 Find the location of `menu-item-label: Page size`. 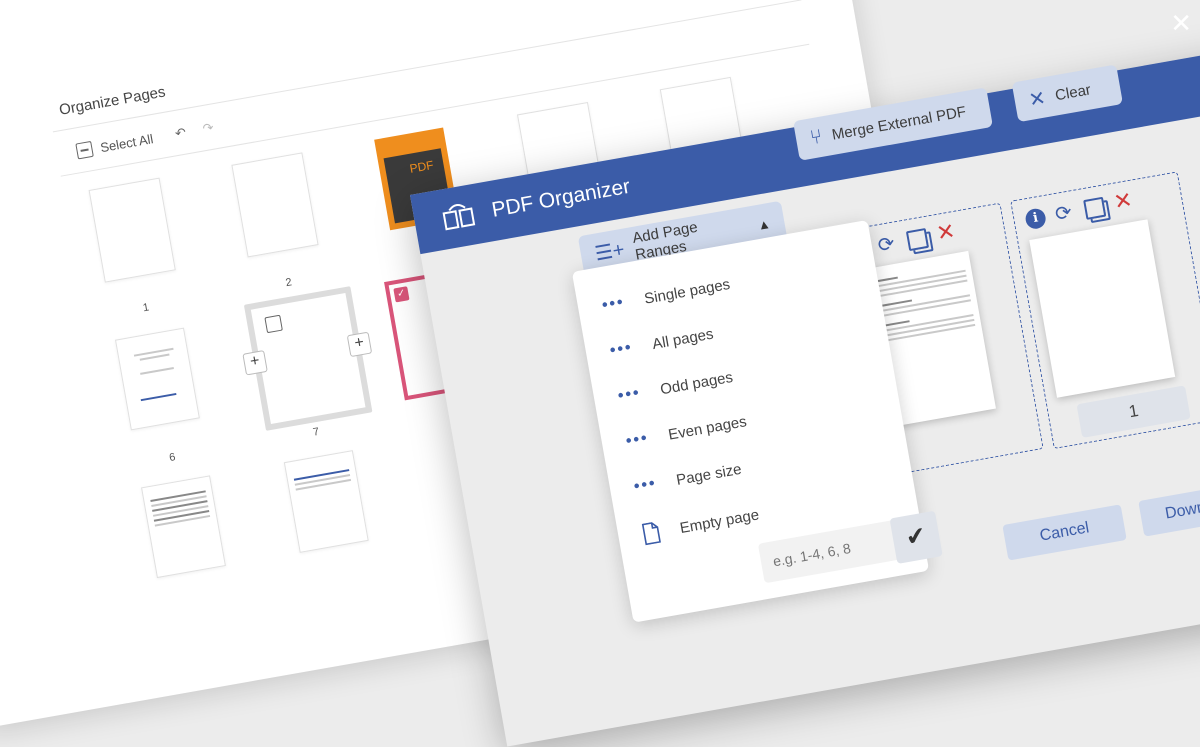

menu-item-label: Page size is located at coordinates (708, 474).